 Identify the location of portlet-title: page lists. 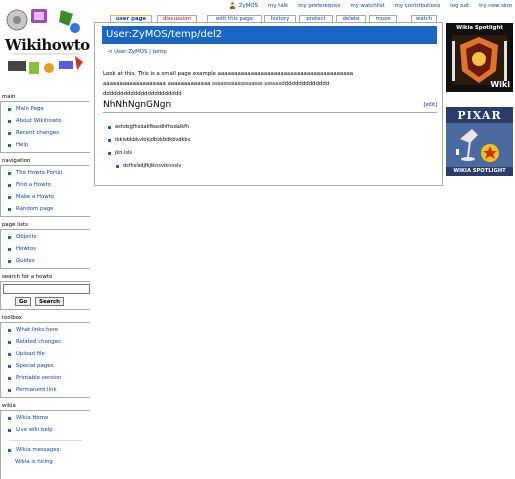
(15, 225).